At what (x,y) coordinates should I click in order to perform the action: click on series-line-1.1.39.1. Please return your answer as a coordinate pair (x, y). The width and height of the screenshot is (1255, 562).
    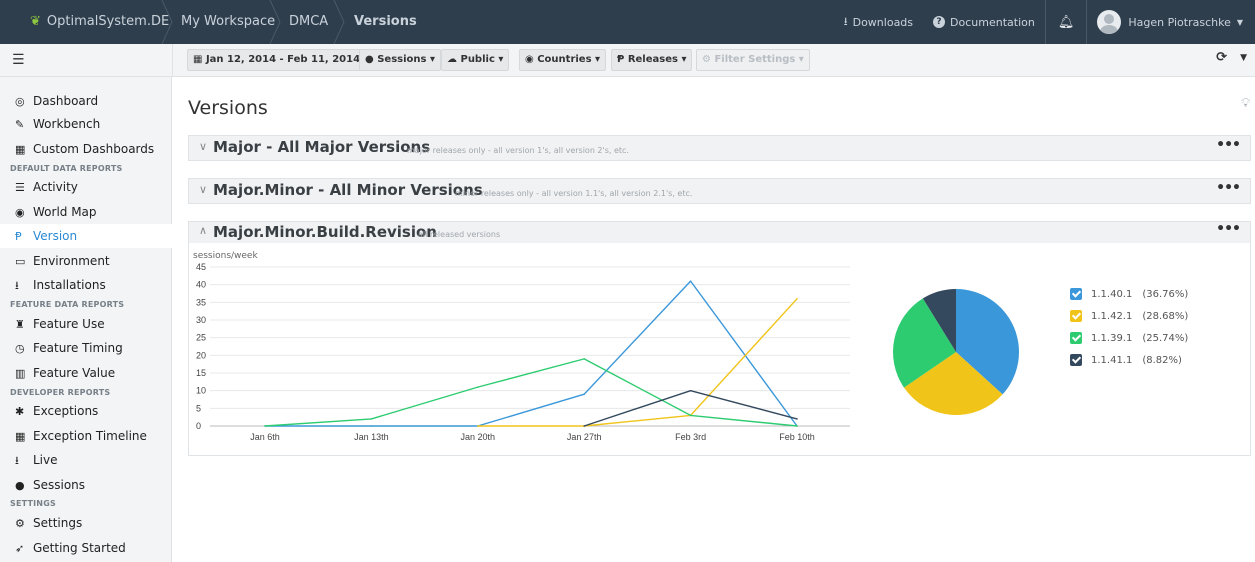
    Looking at the image, I should click on (531, 392).